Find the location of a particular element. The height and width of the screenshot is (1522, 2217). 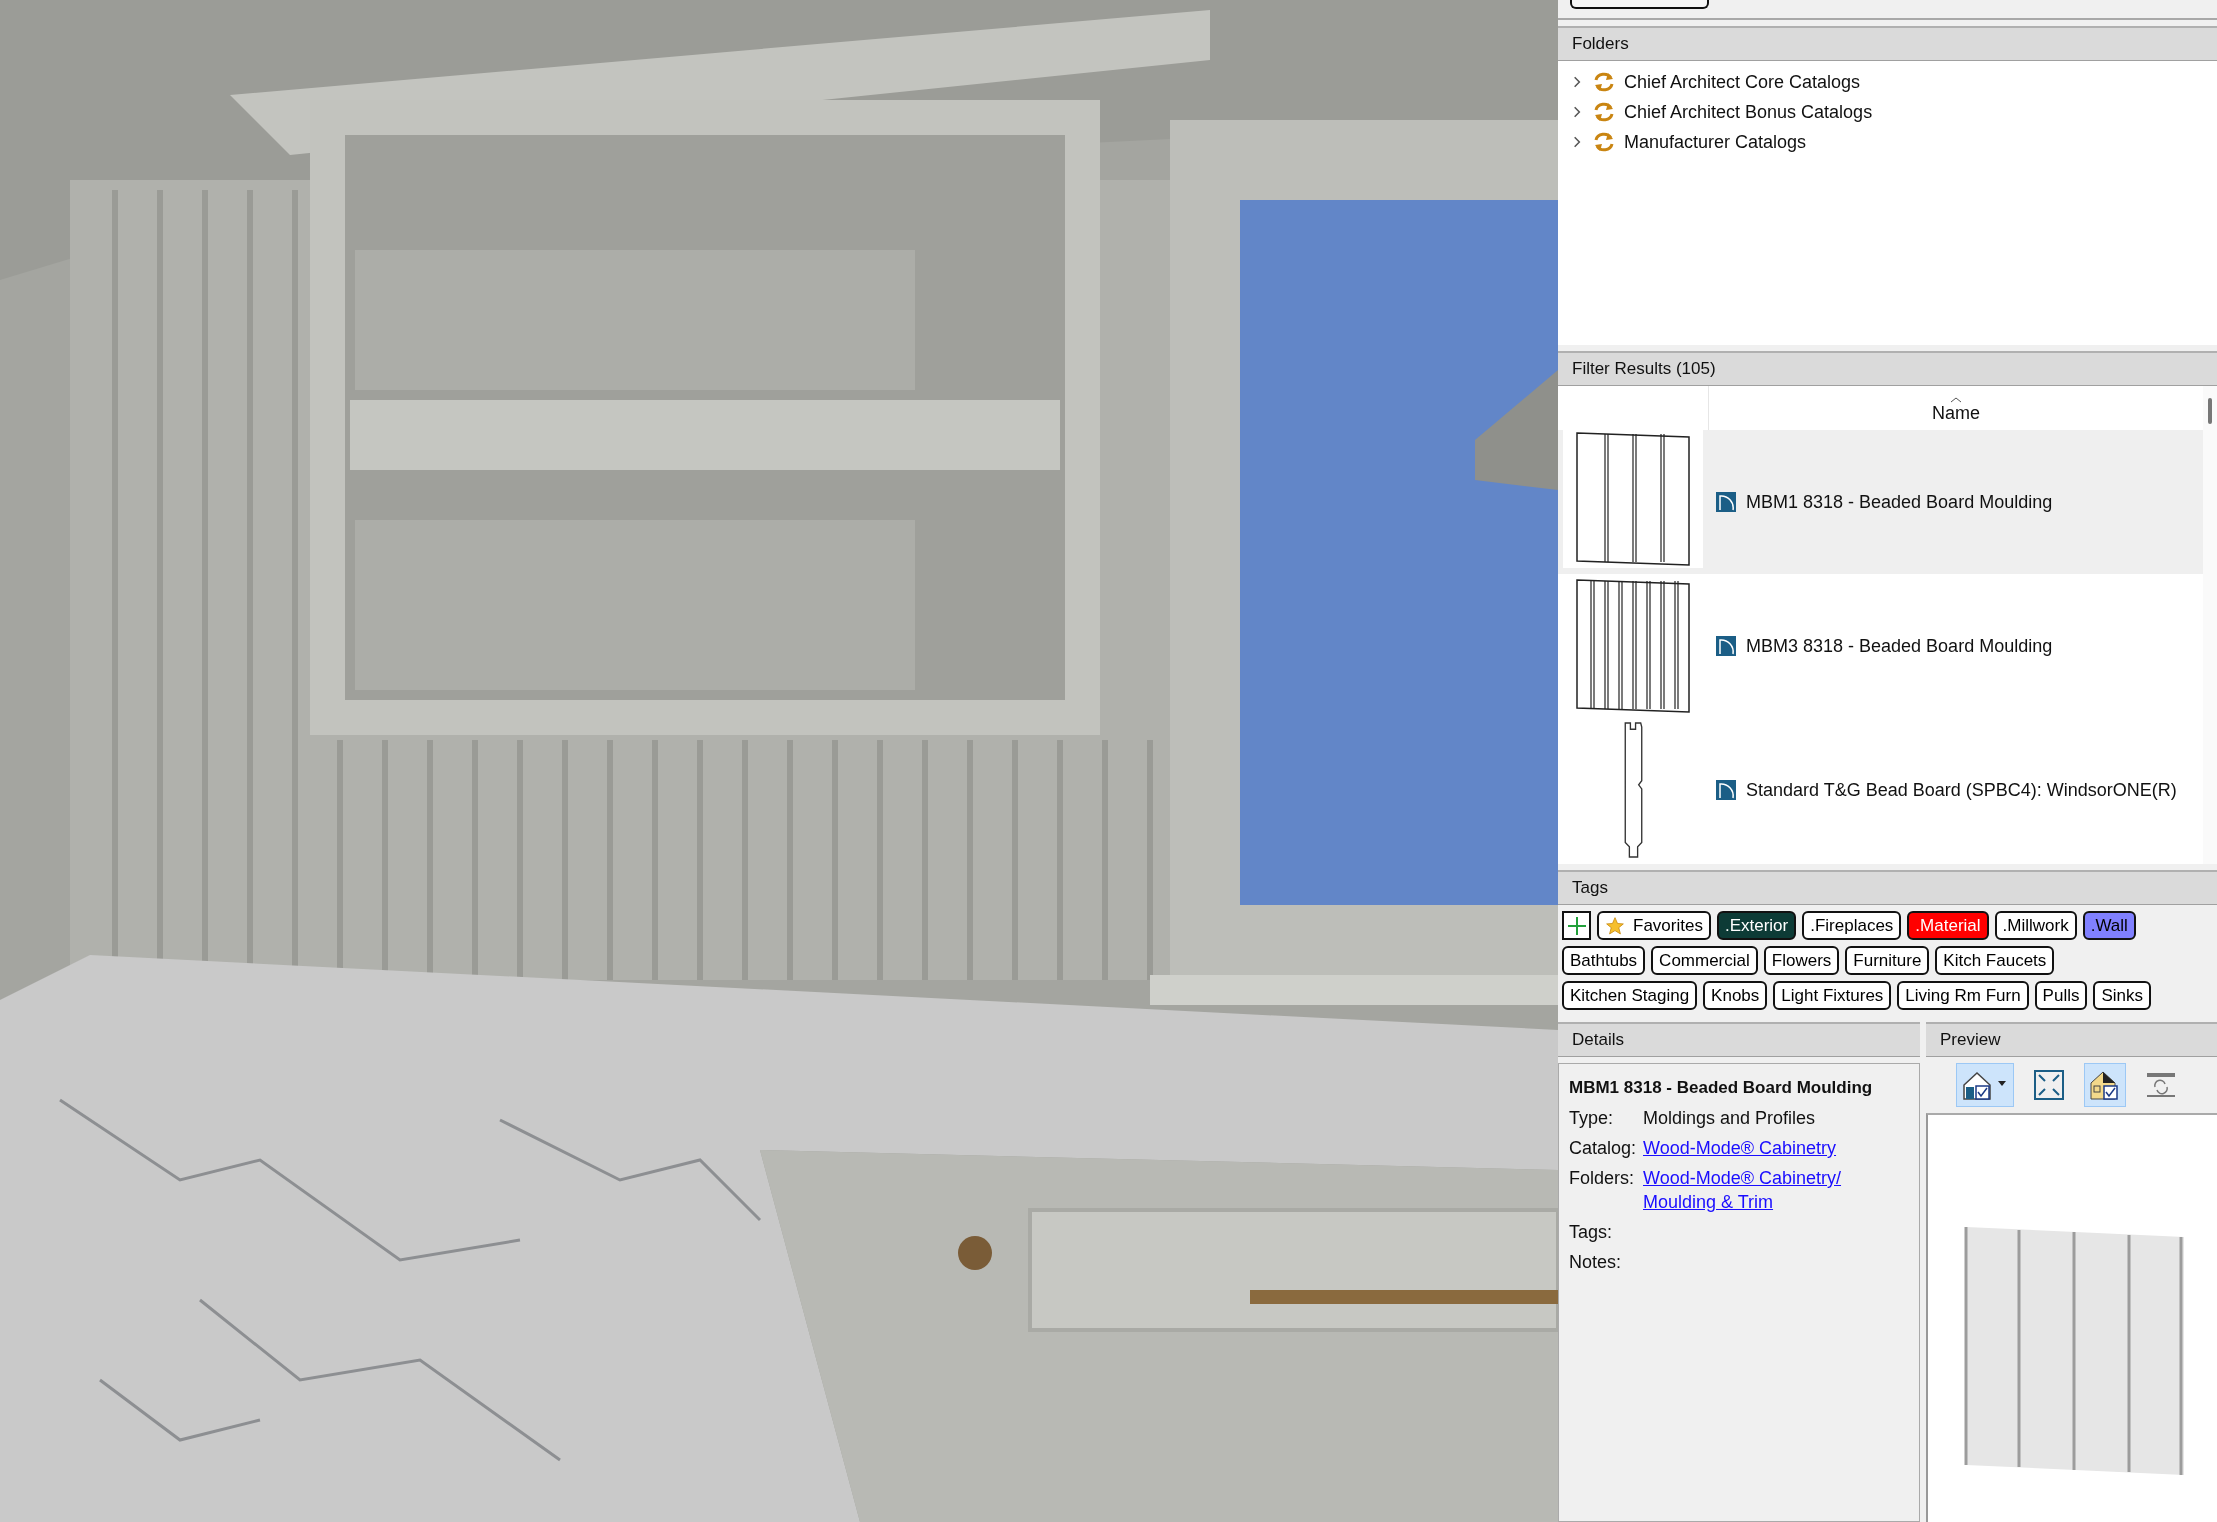

material-view-button is located at coordinates (2105, 1085).